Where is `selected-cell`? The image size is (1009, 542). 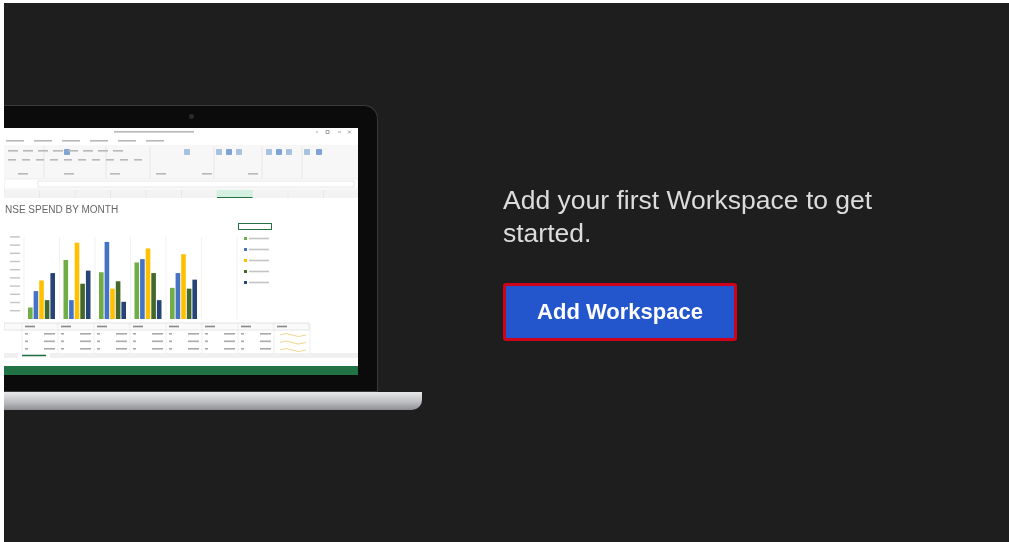 selected-cell is located at coordinates (255, 226).